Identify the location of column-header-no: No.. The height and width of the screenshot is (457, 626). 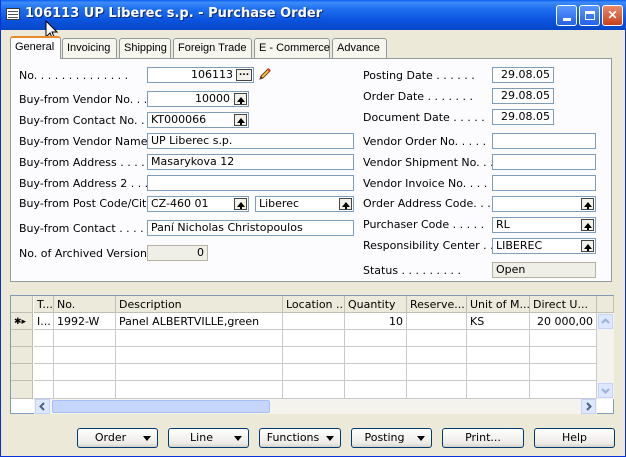
(85, 304).